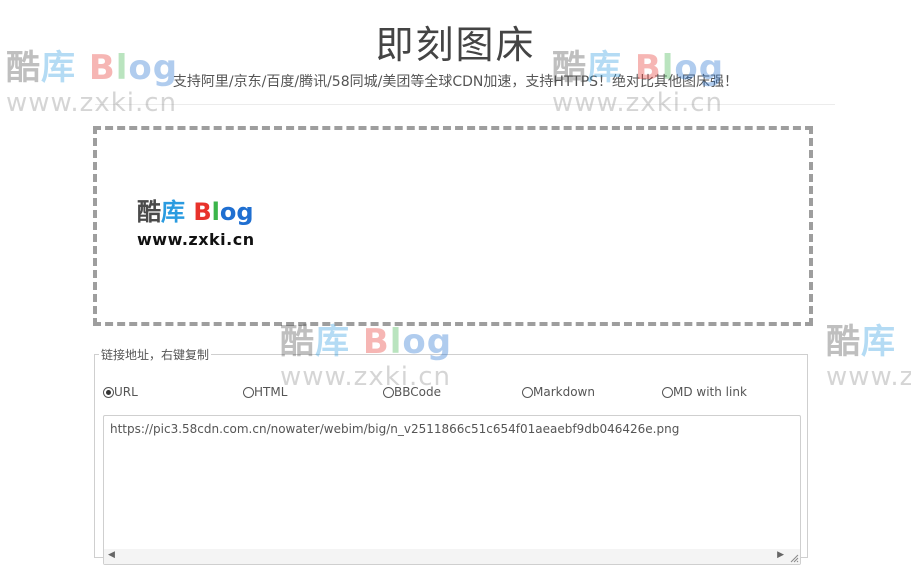 The image size is (911, 577). I want to click on header-divider, so click(465, 104).